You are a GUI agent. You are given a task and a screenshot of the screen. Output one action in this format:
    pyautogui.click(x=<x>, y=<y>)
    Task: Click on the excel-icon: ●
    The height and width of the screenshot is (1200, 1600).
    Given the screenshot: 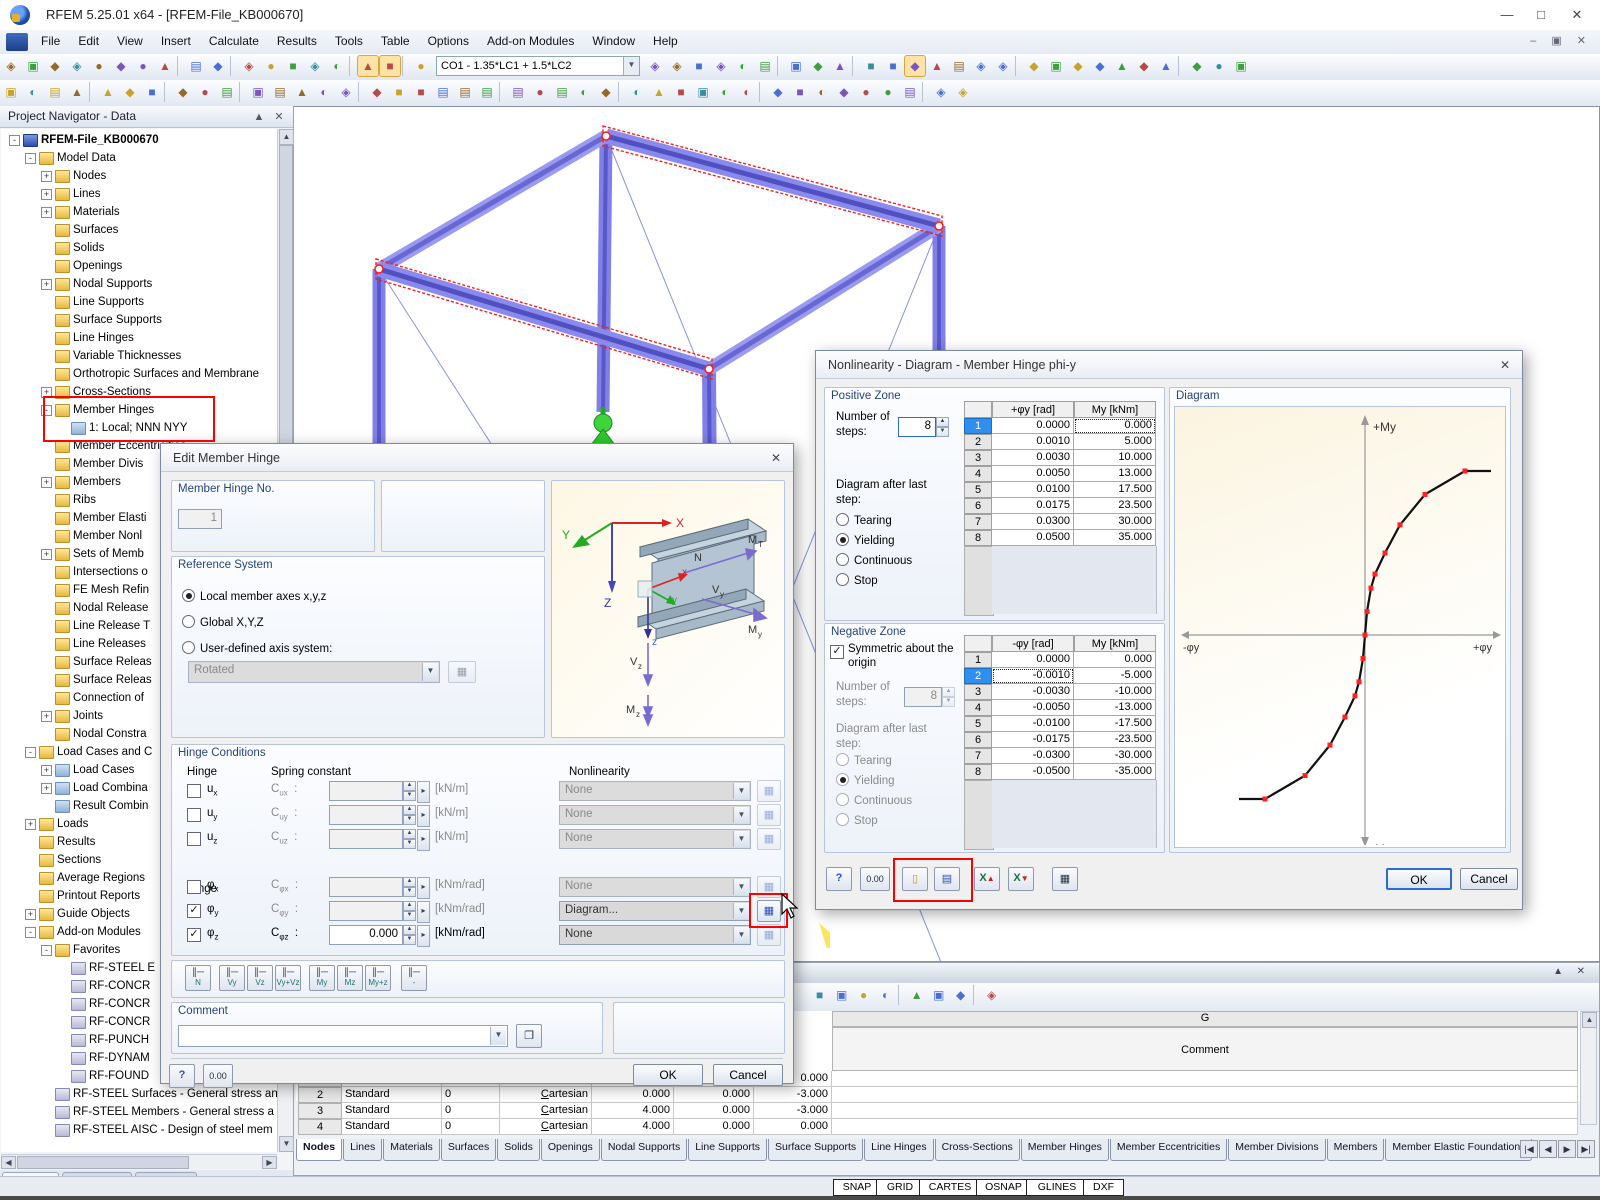 What is the action you would take?
    pyautogui.click(x=864, y=995)
    